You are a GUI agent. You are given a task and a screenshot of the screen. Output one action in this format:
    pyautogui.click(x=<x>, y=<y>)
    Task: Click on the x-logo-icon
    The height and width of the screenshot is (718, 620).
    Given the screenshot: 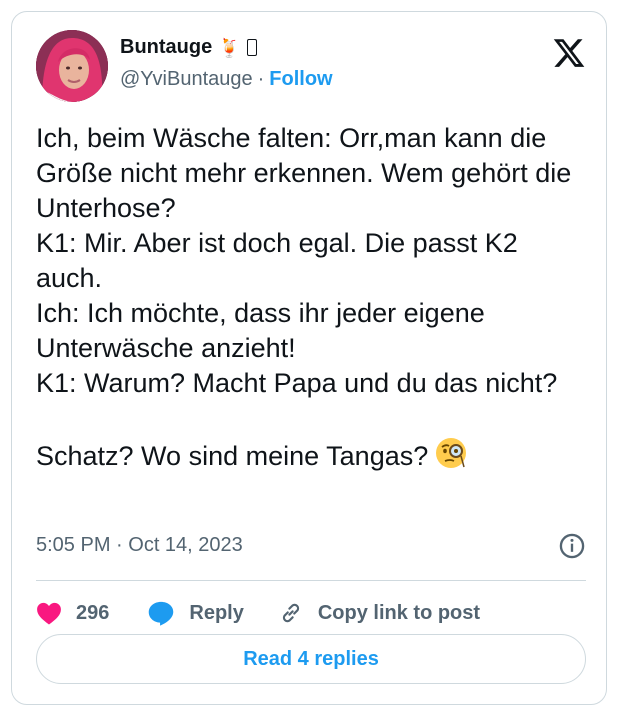 What is the action you would take?
    pyautogui.click(x=569, y=53)
    